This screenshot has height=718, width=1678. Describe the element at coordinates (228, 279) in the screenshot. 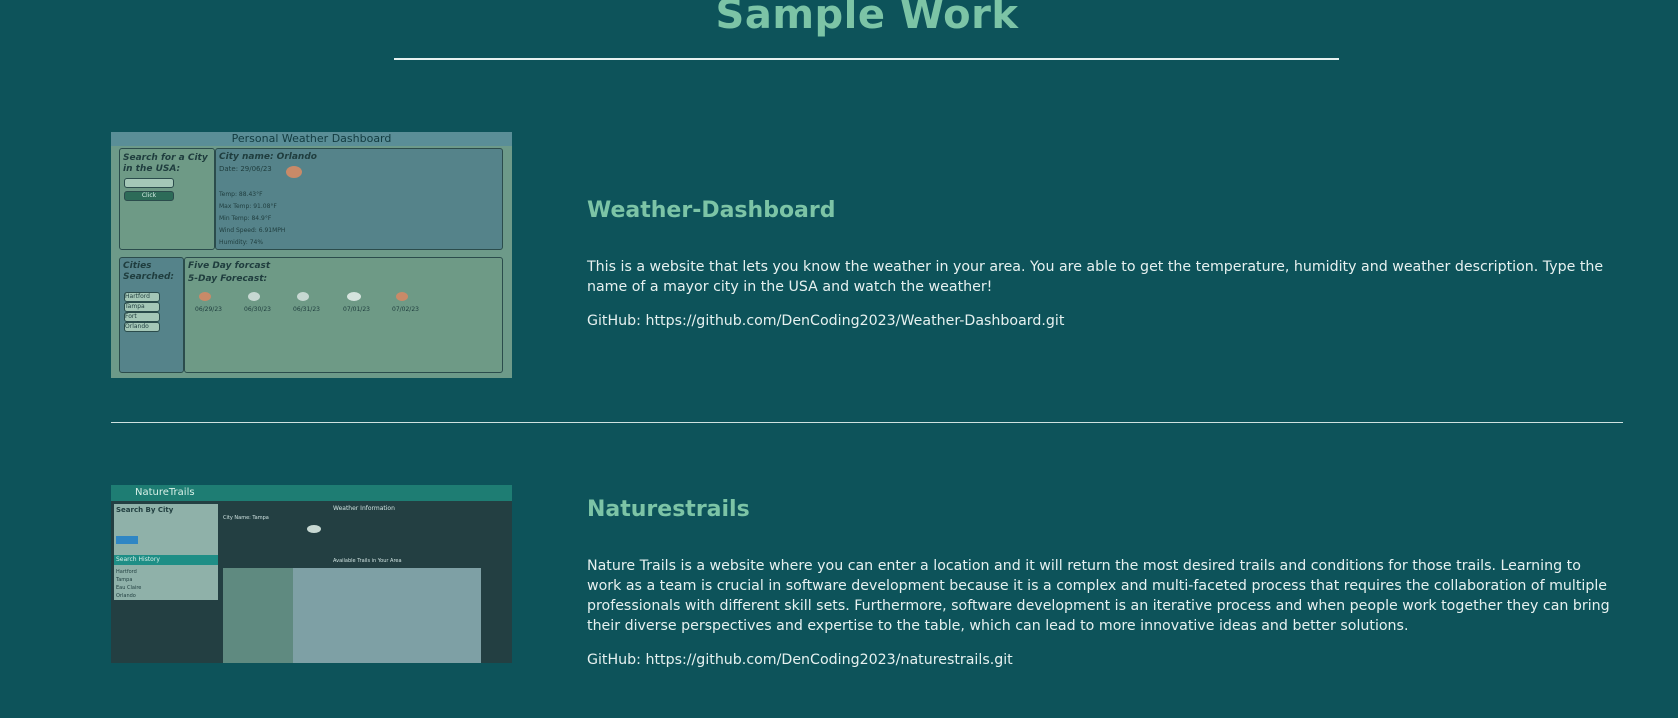

I see `forecast-subtitle: 5-Day Forecast:` at that location.